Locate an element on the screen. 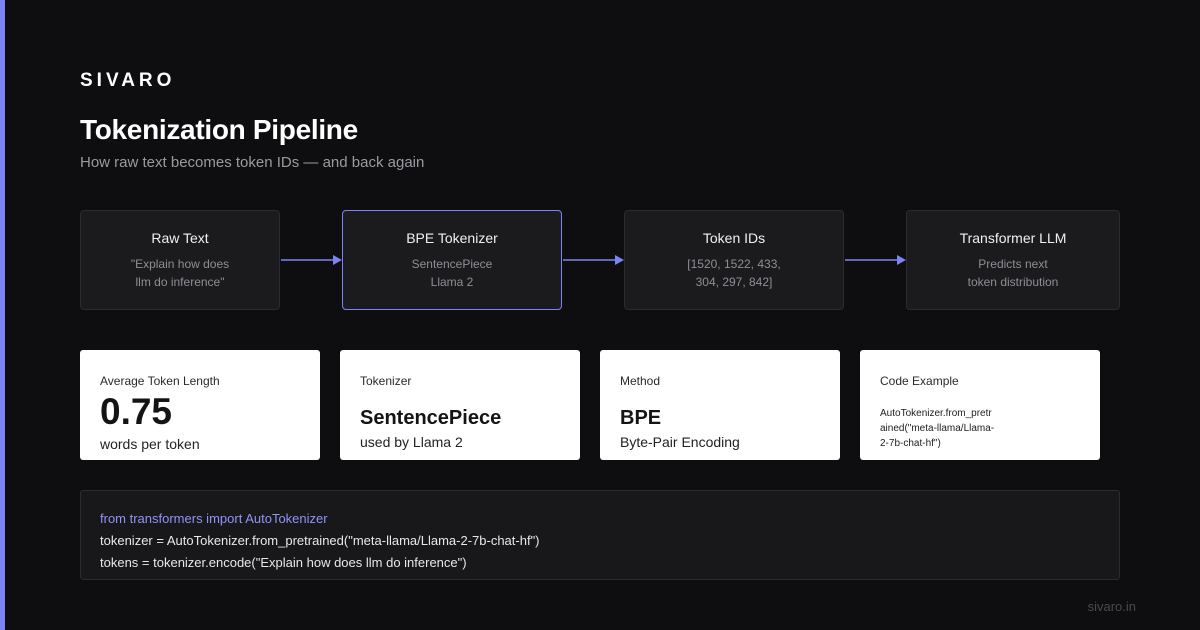 The image size is (1200, 630). card-label: Average Token Length is located at coordinates (160, 381).